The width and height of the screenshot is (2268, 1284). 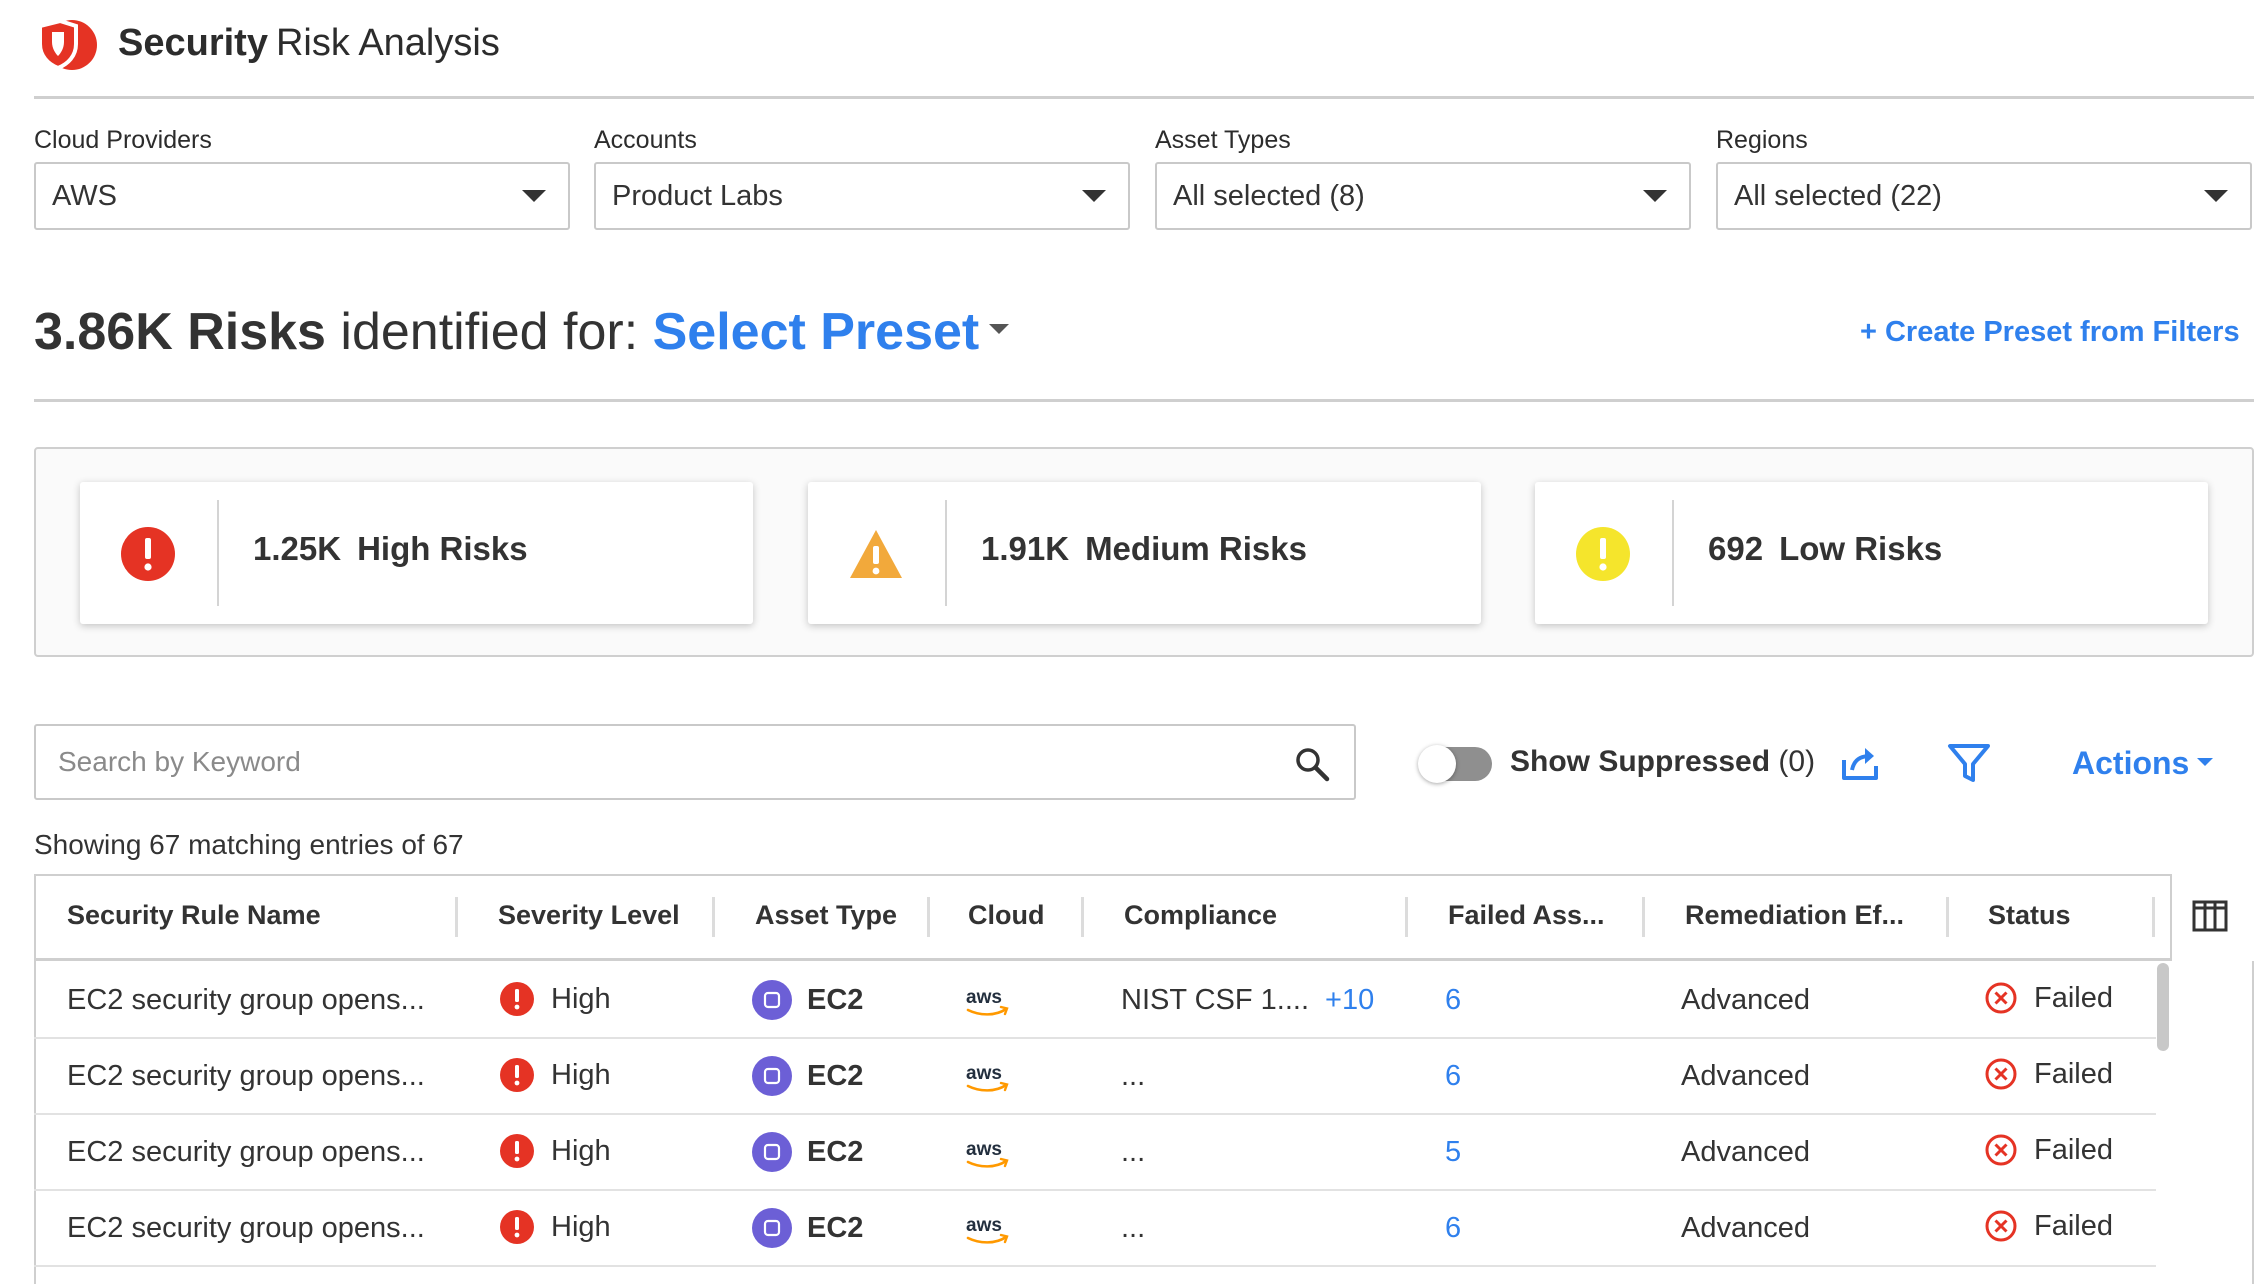 I want to click on regions-select: All selected (22), so click(x=1984, y=196).